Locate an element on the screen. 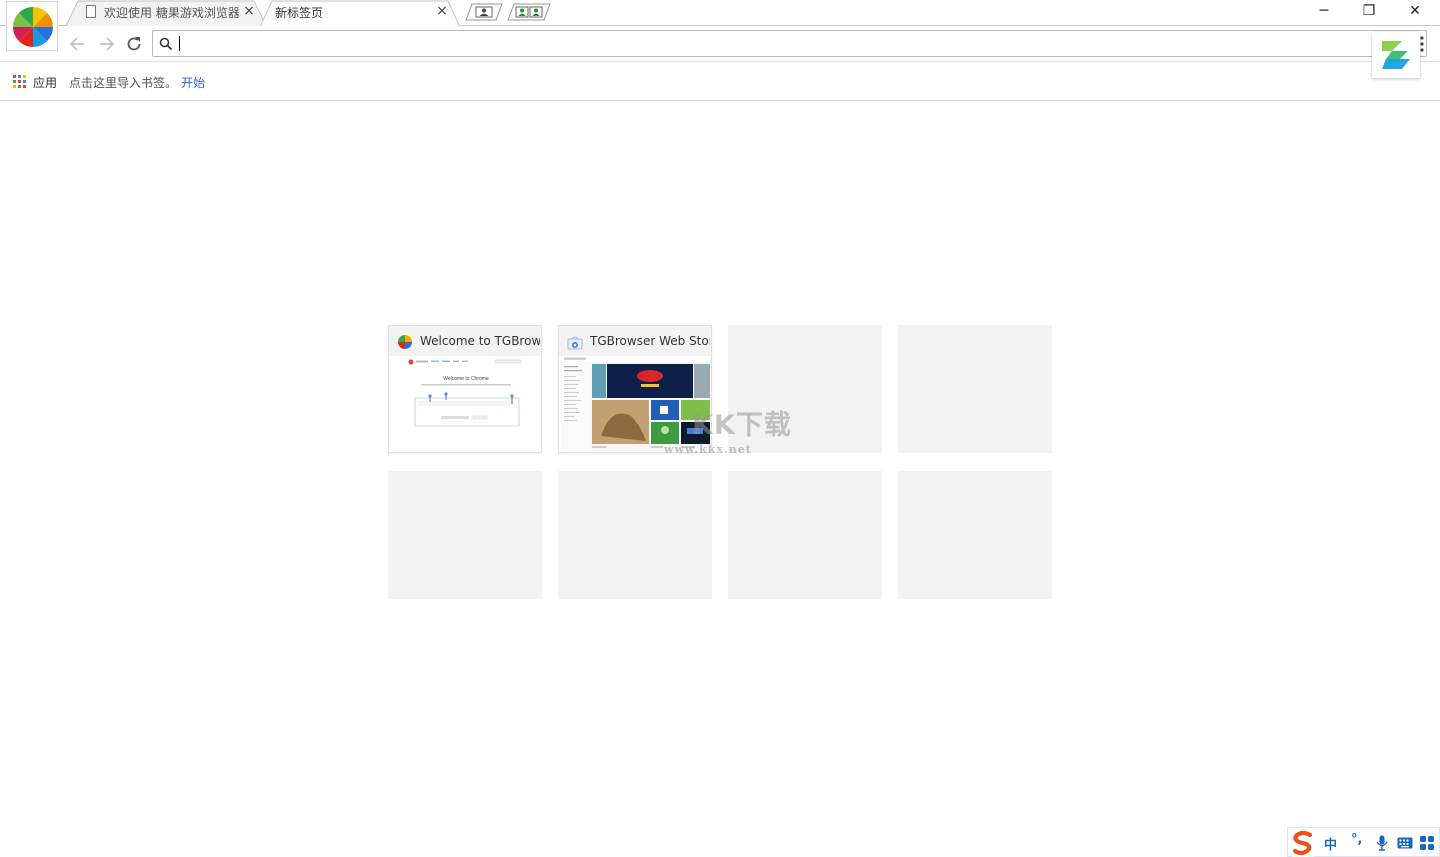 The width and height of the screenshot is (1440, 857). thumb-heading: Welcome to Chrome is located at coordinates (466, 379).